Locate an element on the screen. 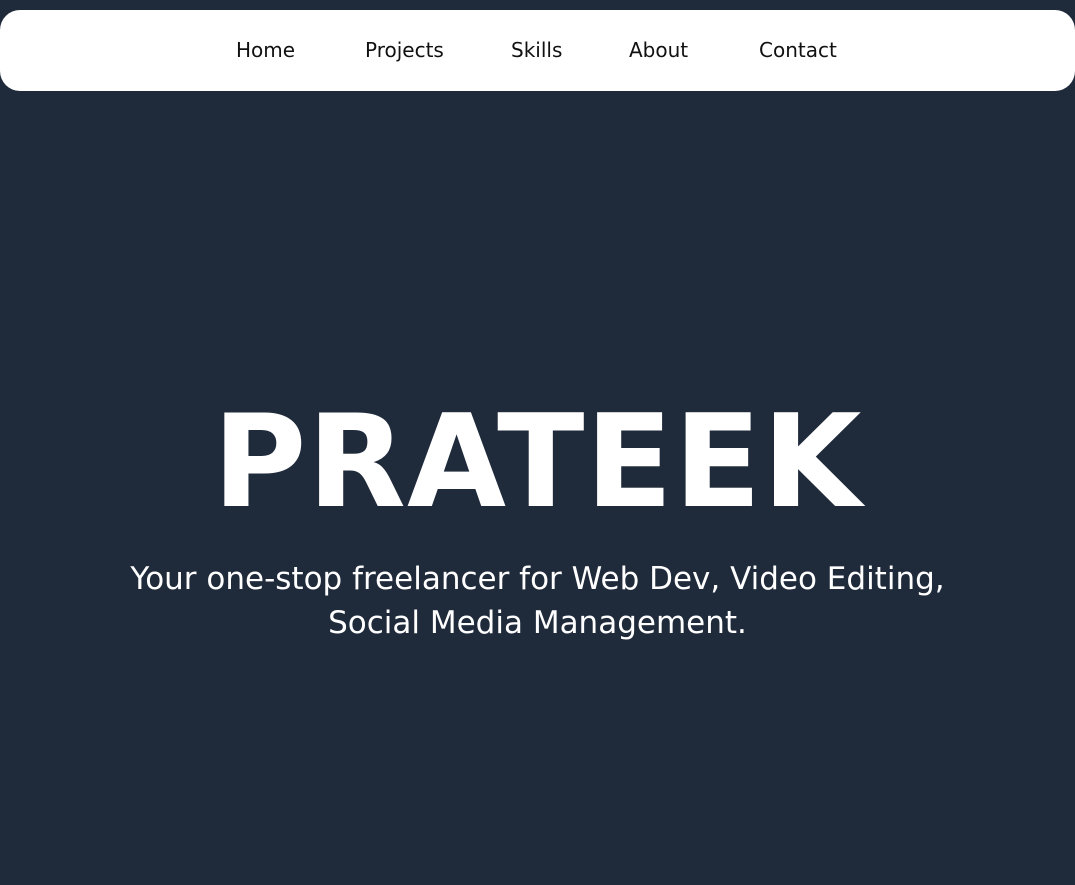 Image resolution: width=1075 pixels, height=885 pixels. nav-link-skills: Skills is located at coordinates (536, 50).